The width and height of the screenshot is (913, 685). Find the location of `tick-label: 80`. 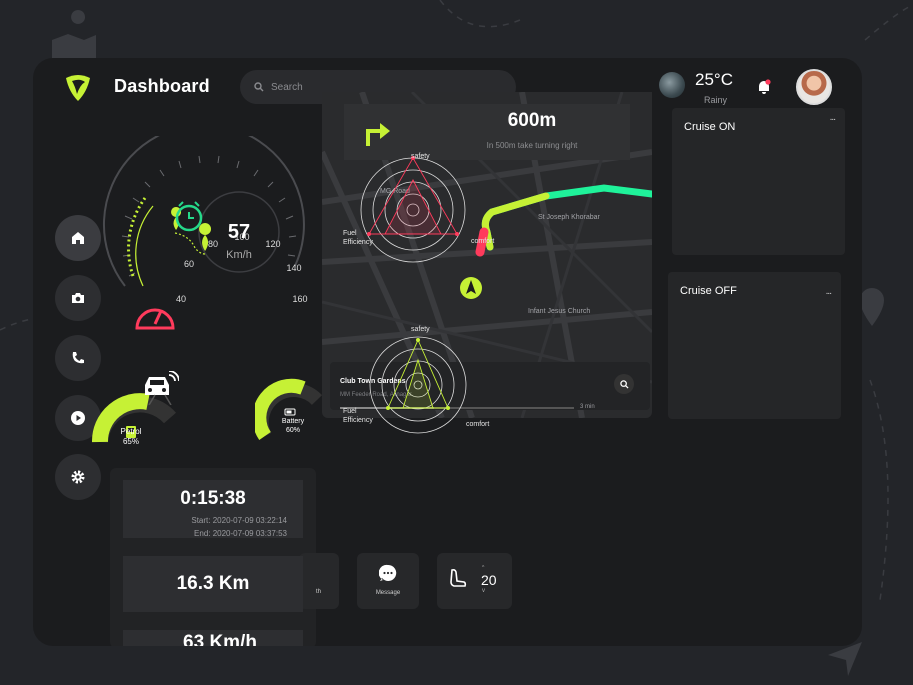

tick-label: 80 is located at coordinates (213, 244).